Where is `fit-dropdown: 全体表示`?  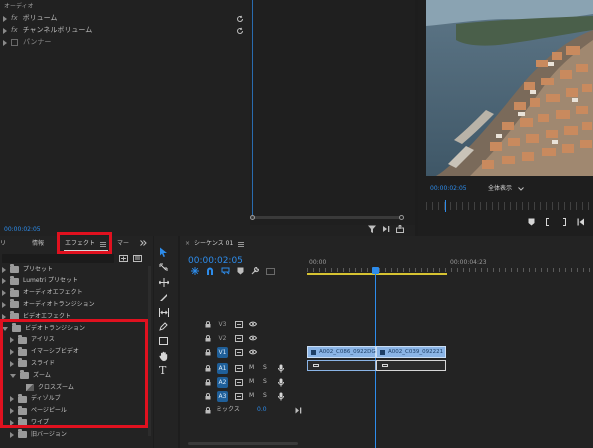
fit-dropdown: 全体表示 is located at coordinates (506, 189).